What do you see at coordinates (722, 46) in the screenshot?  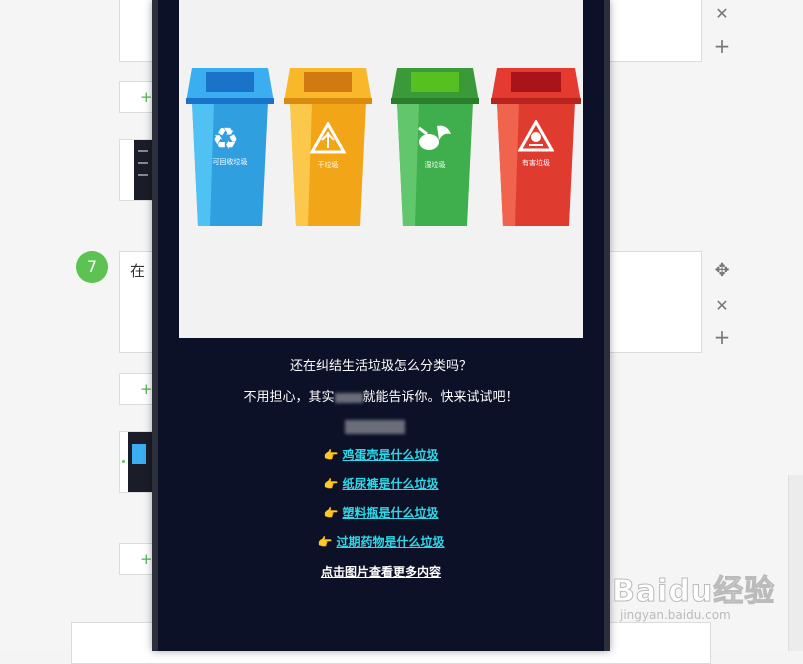 I see `add-after-step-6-icon: +` at bounding box center [722, 46].